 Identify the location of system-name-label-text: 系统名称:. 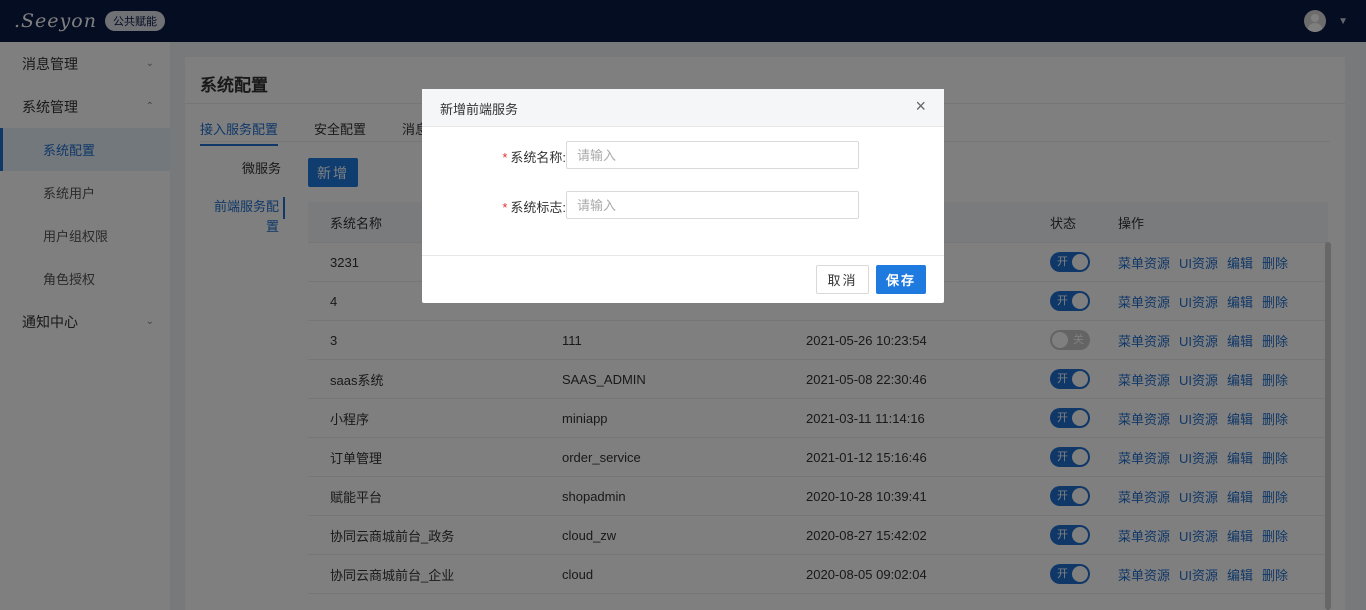
(538, 157).